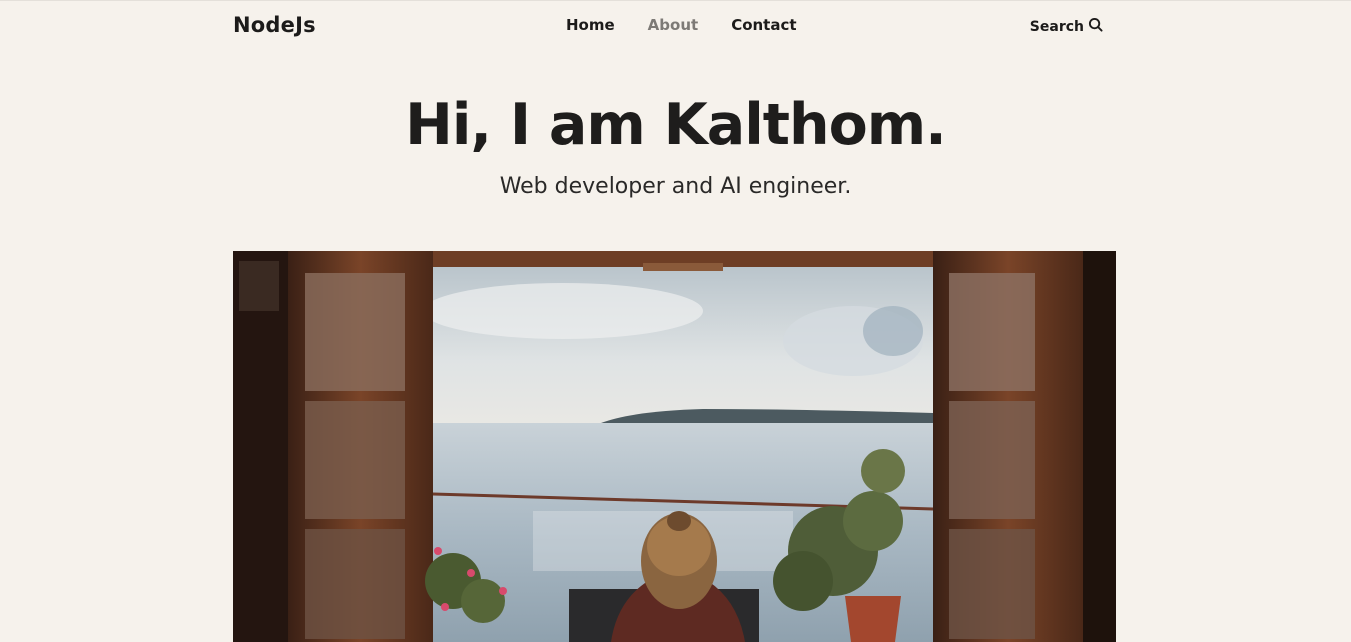  Describe the element at coordinates (1056, 26) in the screenshot. I see `search-label: Search` at that location.